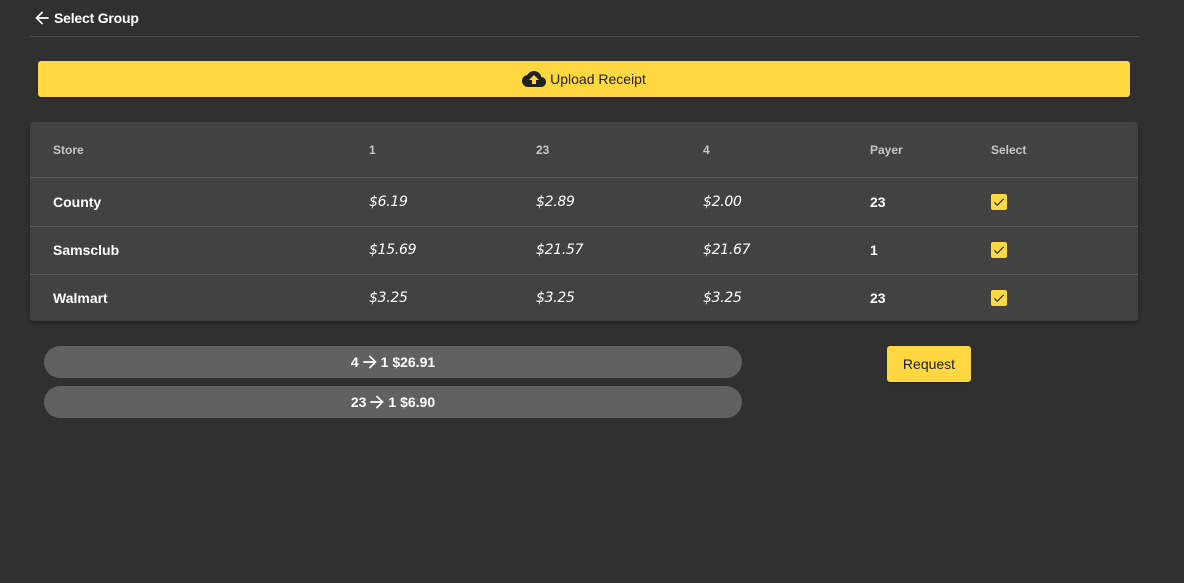  What do you see at coordinates (706, 149) in the screenshot?
I see `column-header-member-4: 4` at bounding box center [706, 149].